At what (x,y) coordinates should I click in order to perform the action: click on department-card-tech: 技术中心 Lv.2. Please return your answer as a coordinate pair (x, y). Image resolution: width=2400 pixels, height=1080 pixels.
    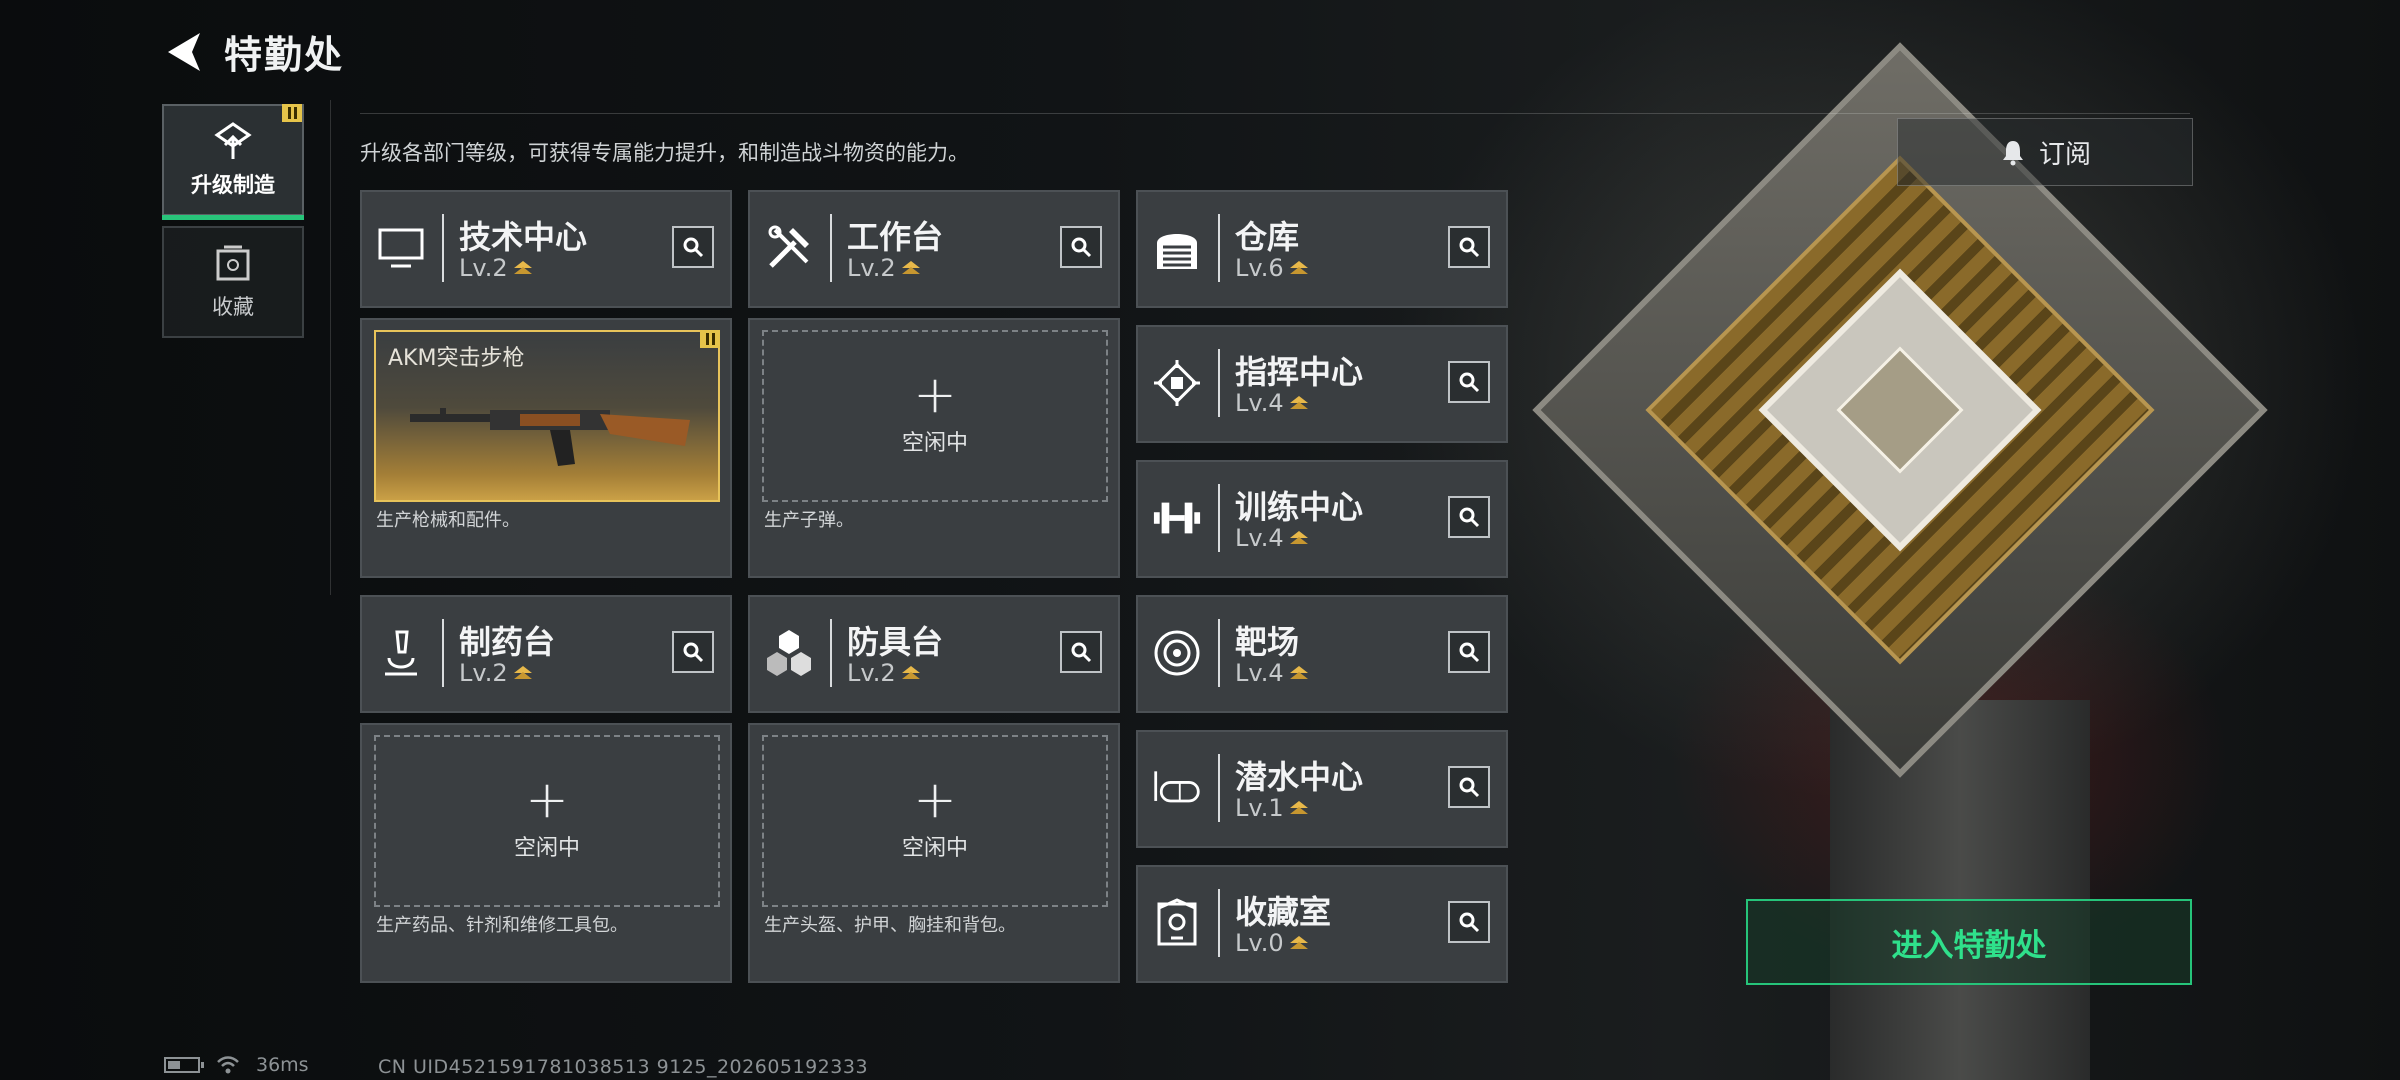
    Looking at the image, I should click on (546, 249).